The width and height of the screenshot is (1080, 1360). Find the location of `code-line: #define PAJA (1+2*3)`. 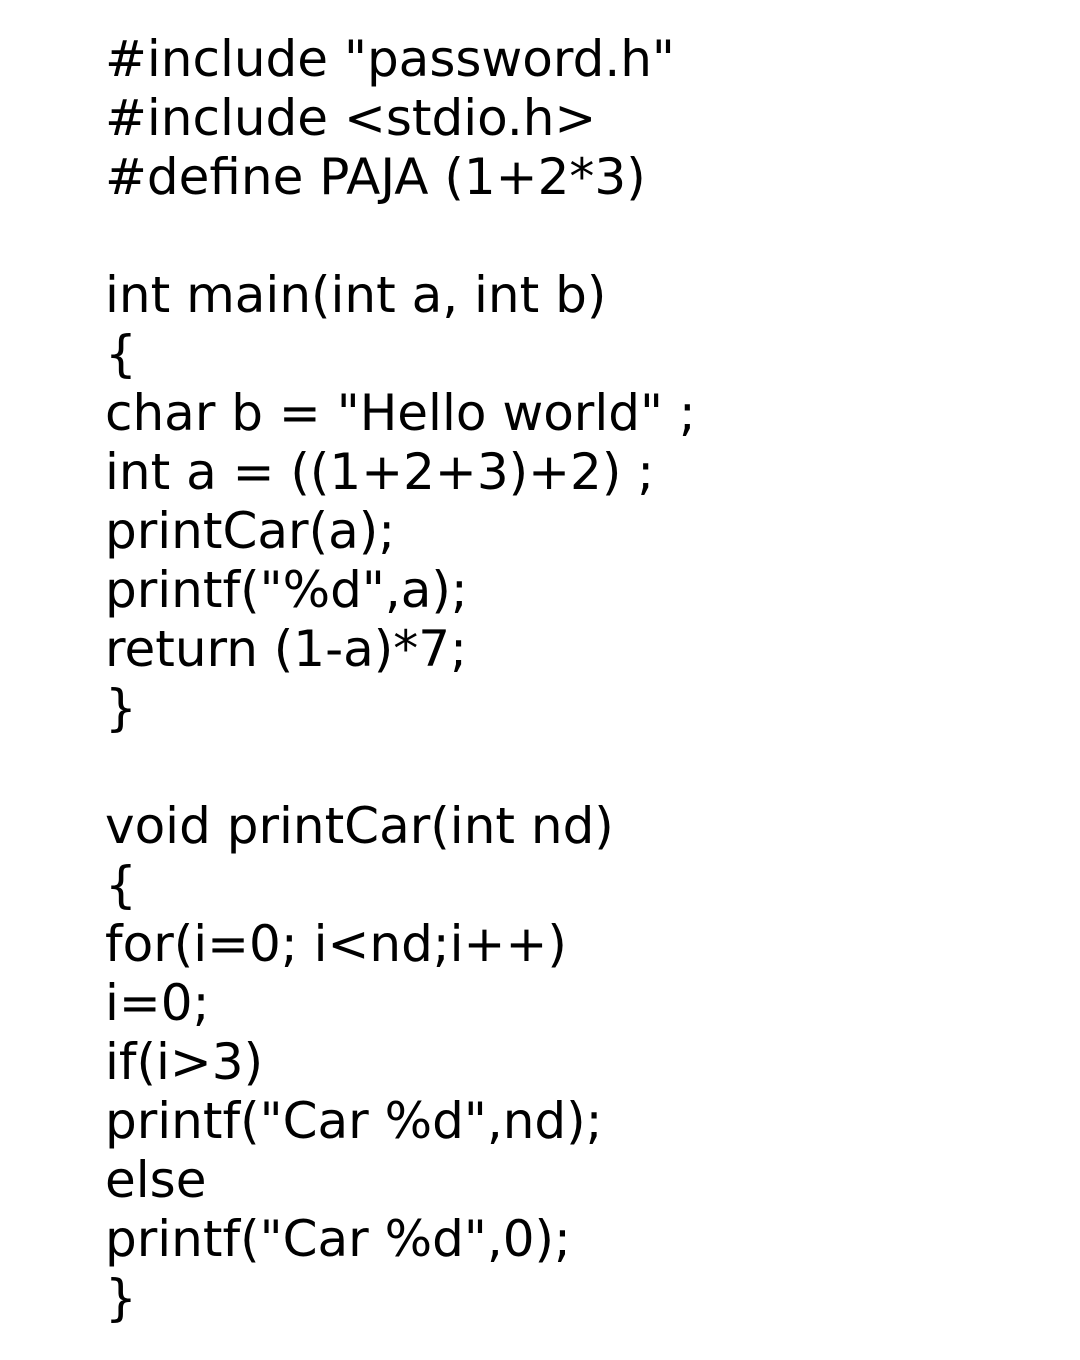

code-line: #define PAJA (1+2*3) is located at coordinates (375, 177).